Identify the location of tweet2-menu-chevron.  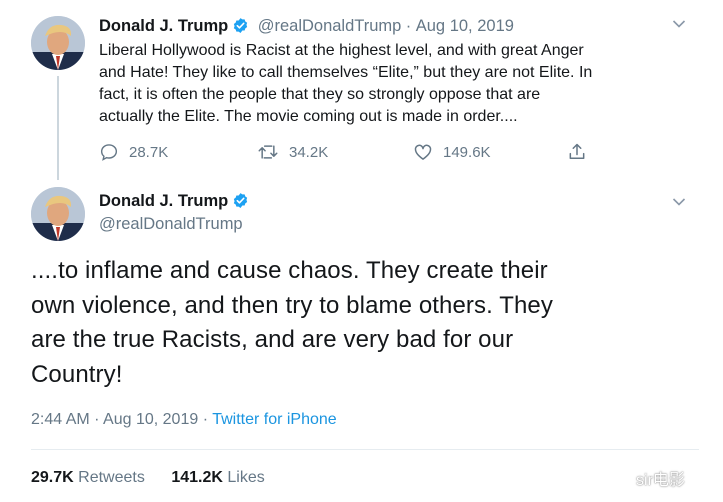
(679, 202).